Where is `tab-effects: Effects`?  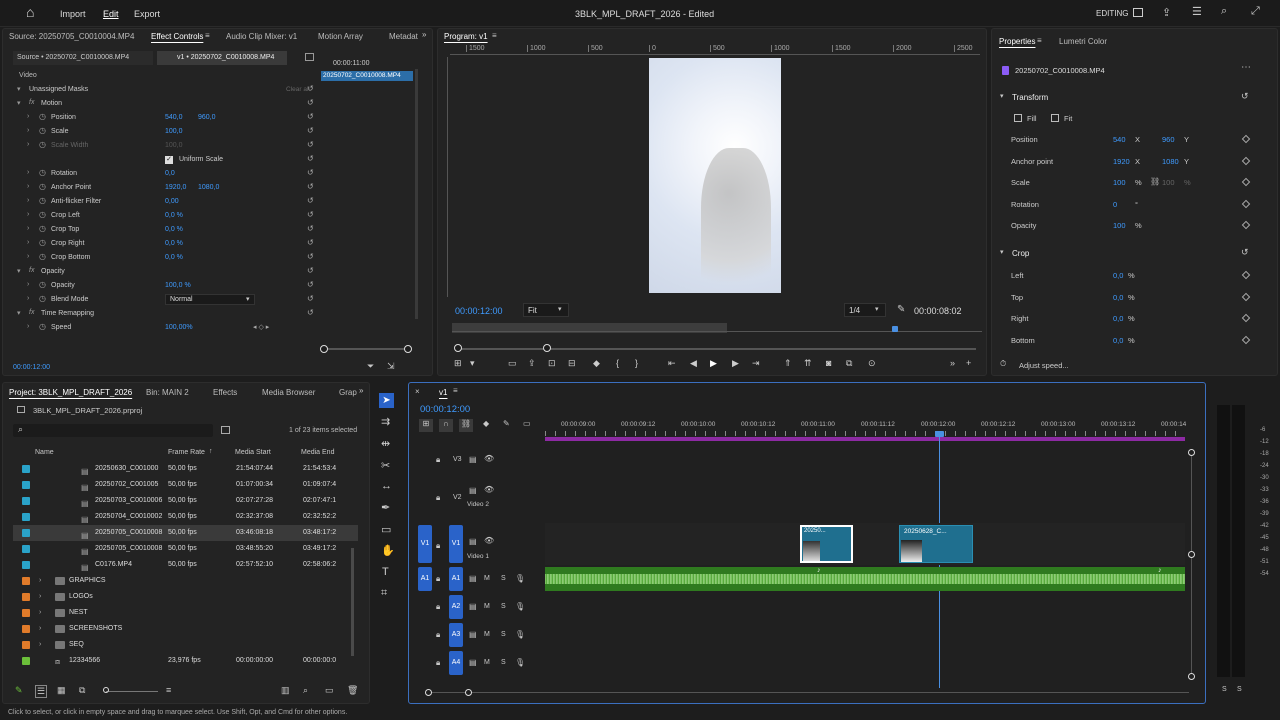
tab-effects: Effects is located at coordinates (225, 392).